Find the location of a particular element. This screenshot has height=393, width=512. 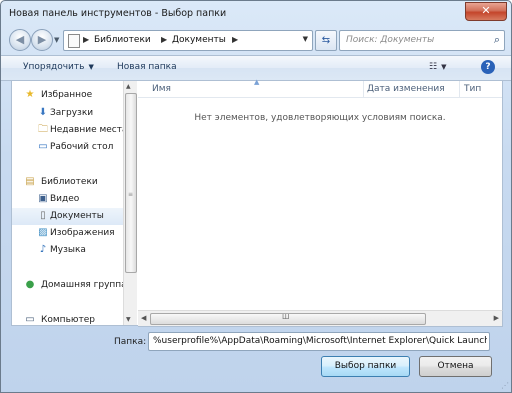

scroll-left-icon: ◀ is located at coordinates (143, 318).